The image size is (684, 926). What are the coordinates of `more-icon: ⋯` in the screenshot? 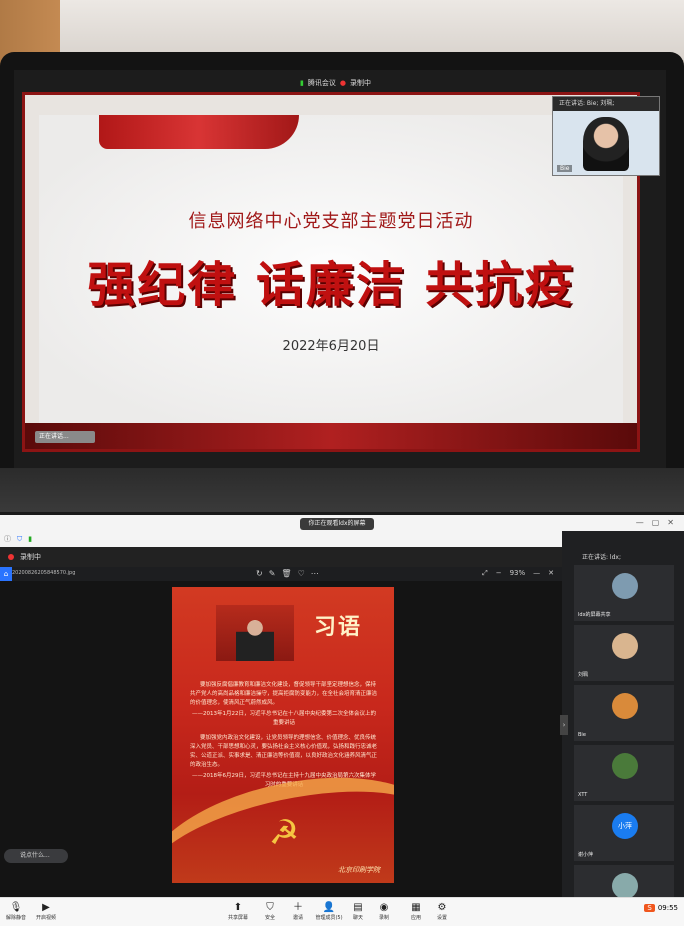 It's located at (315, 573).